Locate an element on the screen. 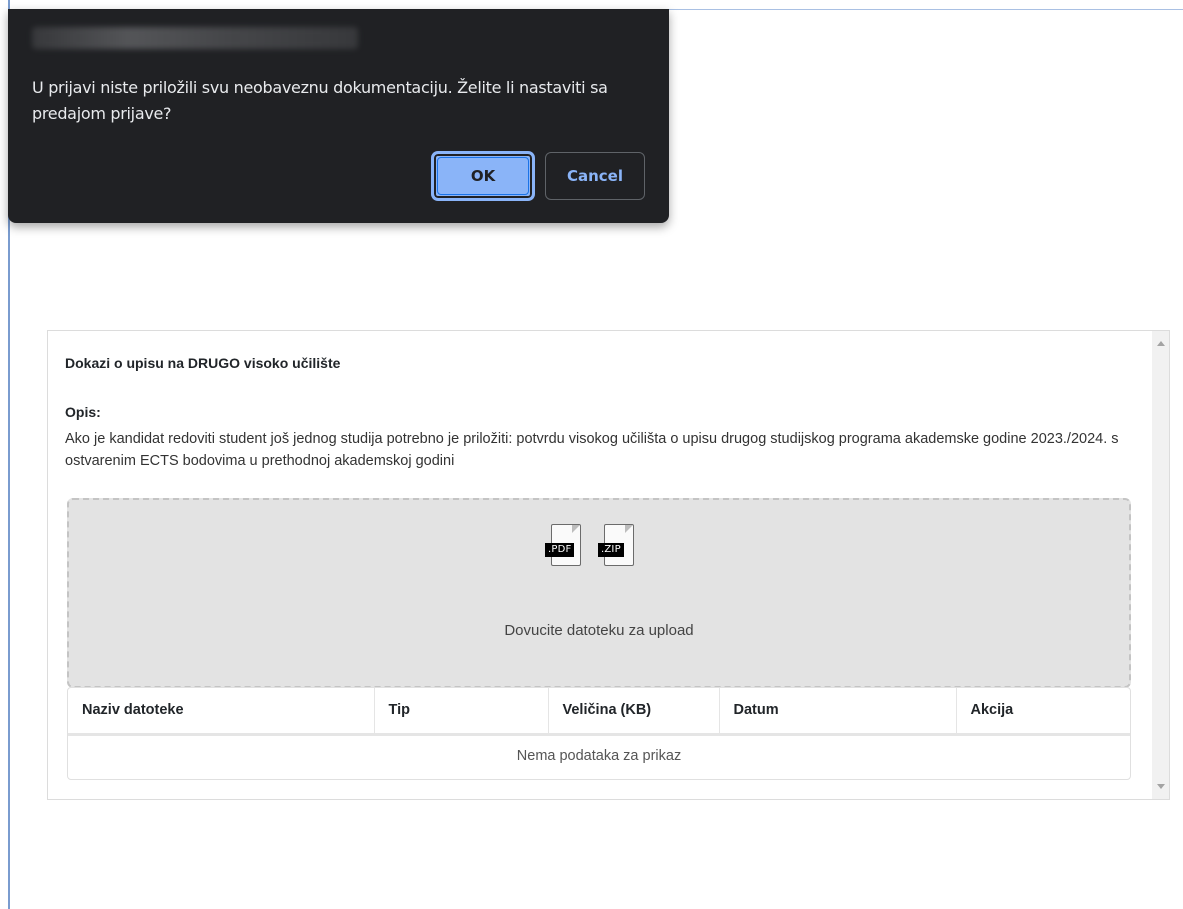 This screenshot has width=1183, height=909. pdf-file-icon: .PDF is located at coordinates (563, 545).